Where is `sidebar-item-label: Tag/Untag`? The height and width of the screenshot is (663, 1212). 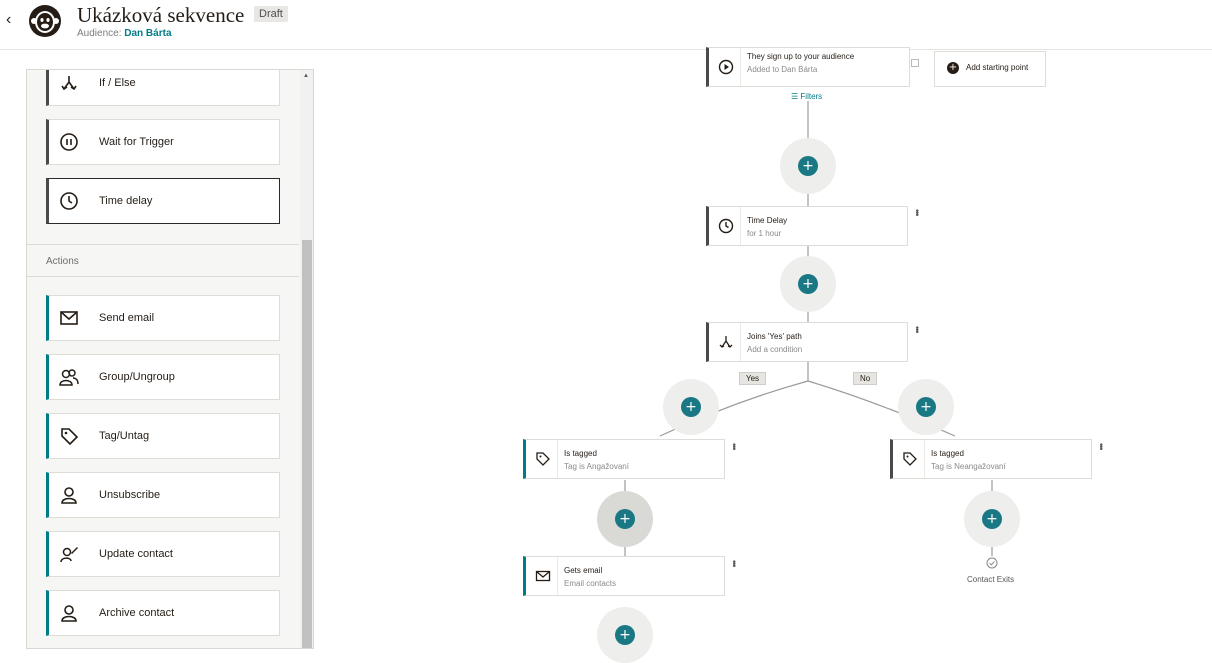 sidebar-item-label: Tag/Untag is located at coordinates (124, 436).